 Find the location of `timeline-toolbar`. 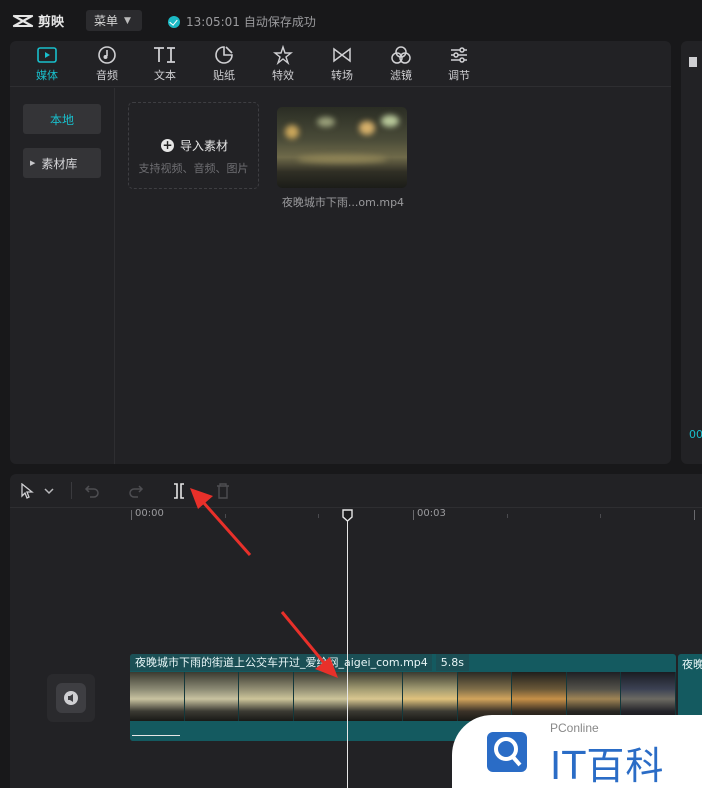

timeline-toolbar is located at coordinates (356, 491).